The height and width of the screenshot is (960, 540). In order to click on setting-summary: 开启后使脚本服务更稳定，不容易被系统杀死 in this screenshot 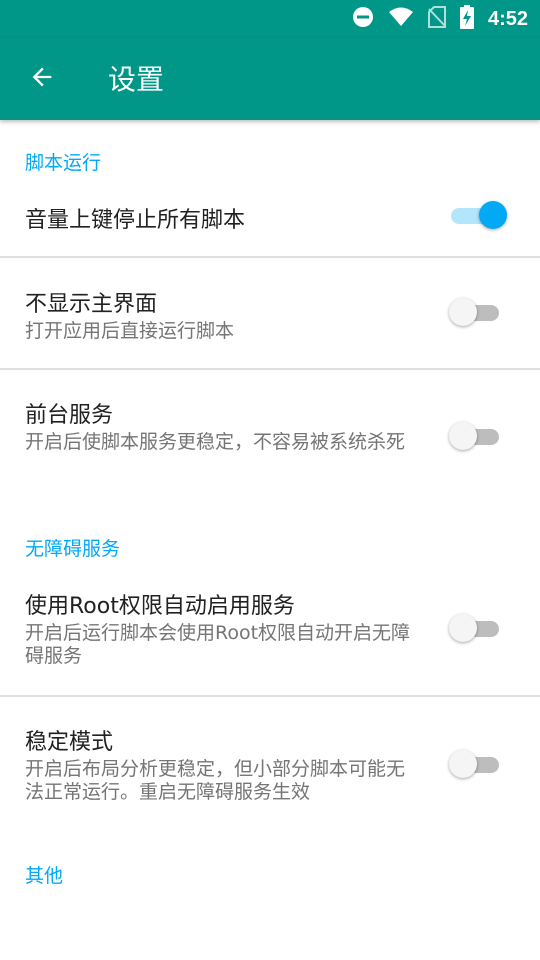, I will do `click(215, 442)`.